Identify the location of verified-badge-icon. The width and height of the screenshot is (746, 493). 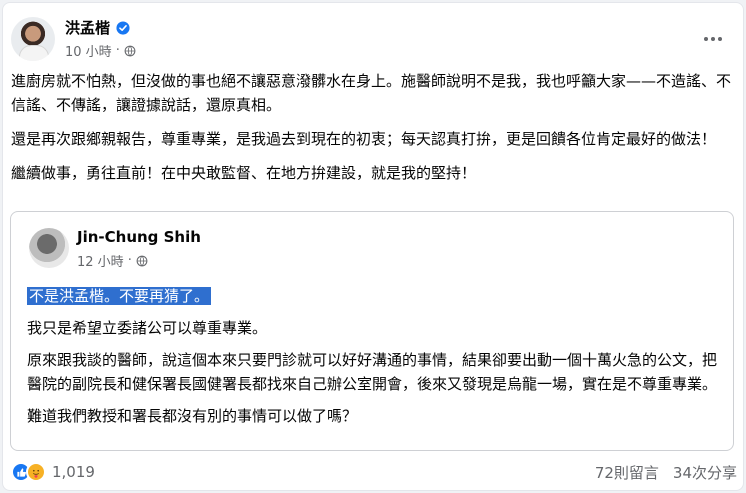
(123, 27).